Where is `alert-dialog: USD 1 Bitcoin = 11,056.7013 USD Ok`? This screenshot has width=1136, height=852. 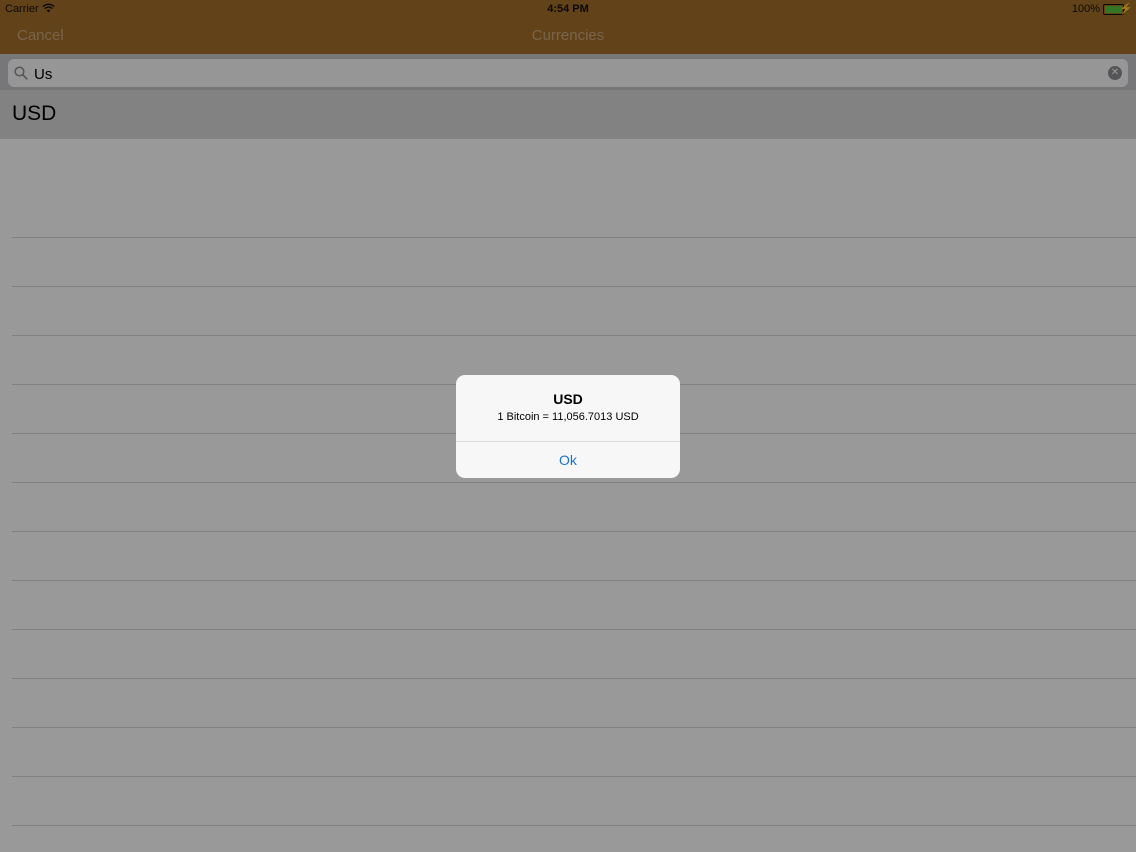
alert-dialog: USD 1 Bitcoin = 11,056.7013 USD Ok is located at coordinates (568, 426).